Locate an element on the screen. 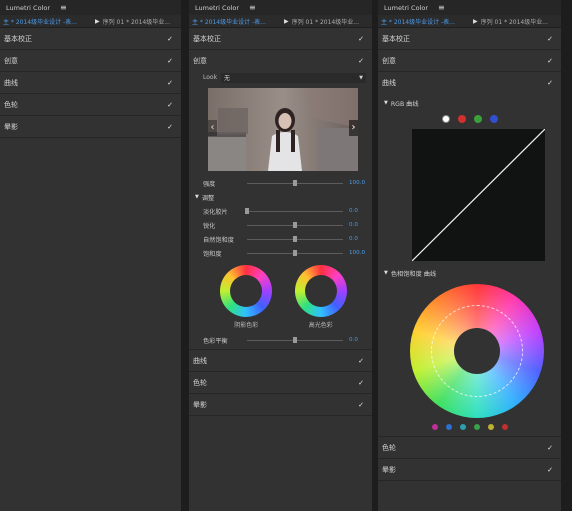 This screenshot has height=511, width=572. channel-green is located at coordinates (477, 119).